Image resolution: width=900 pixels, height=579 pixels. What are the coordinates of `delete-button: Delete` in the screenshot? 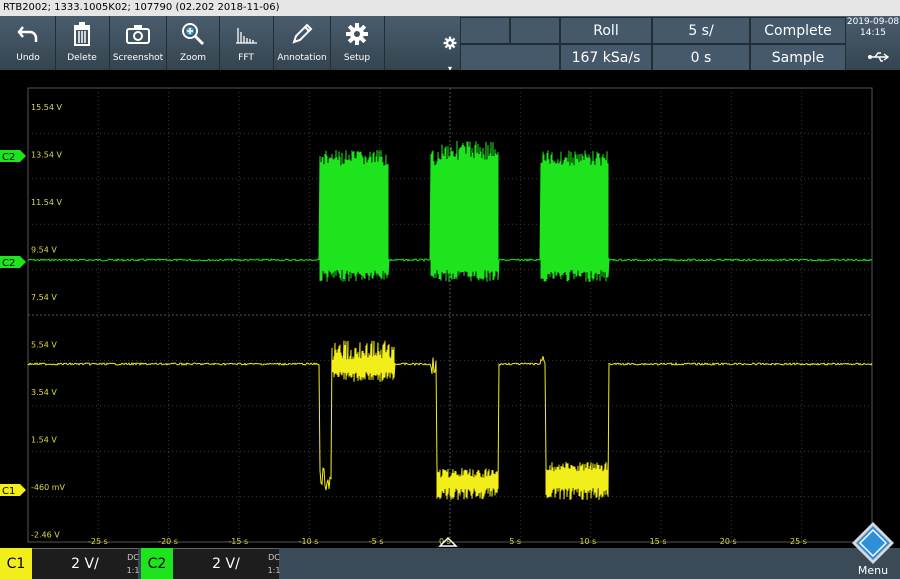 It's located at (82, 43).